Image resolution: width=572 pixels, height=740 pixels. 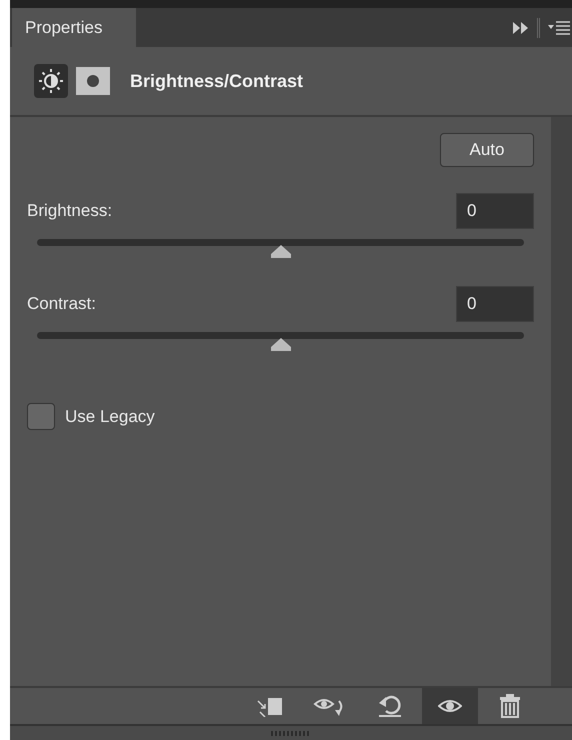 What do you see at coordinates (41, 416) in the screenshot?
I see `use-legacy-checkbox` at bounding box center [41, 416].